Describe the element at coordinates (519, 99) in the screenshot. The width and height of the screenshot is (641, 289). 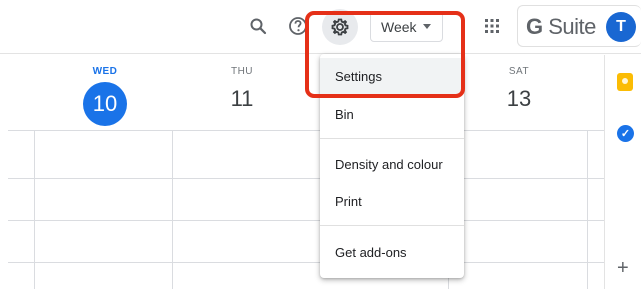
I see `day-number: 13` at that location.